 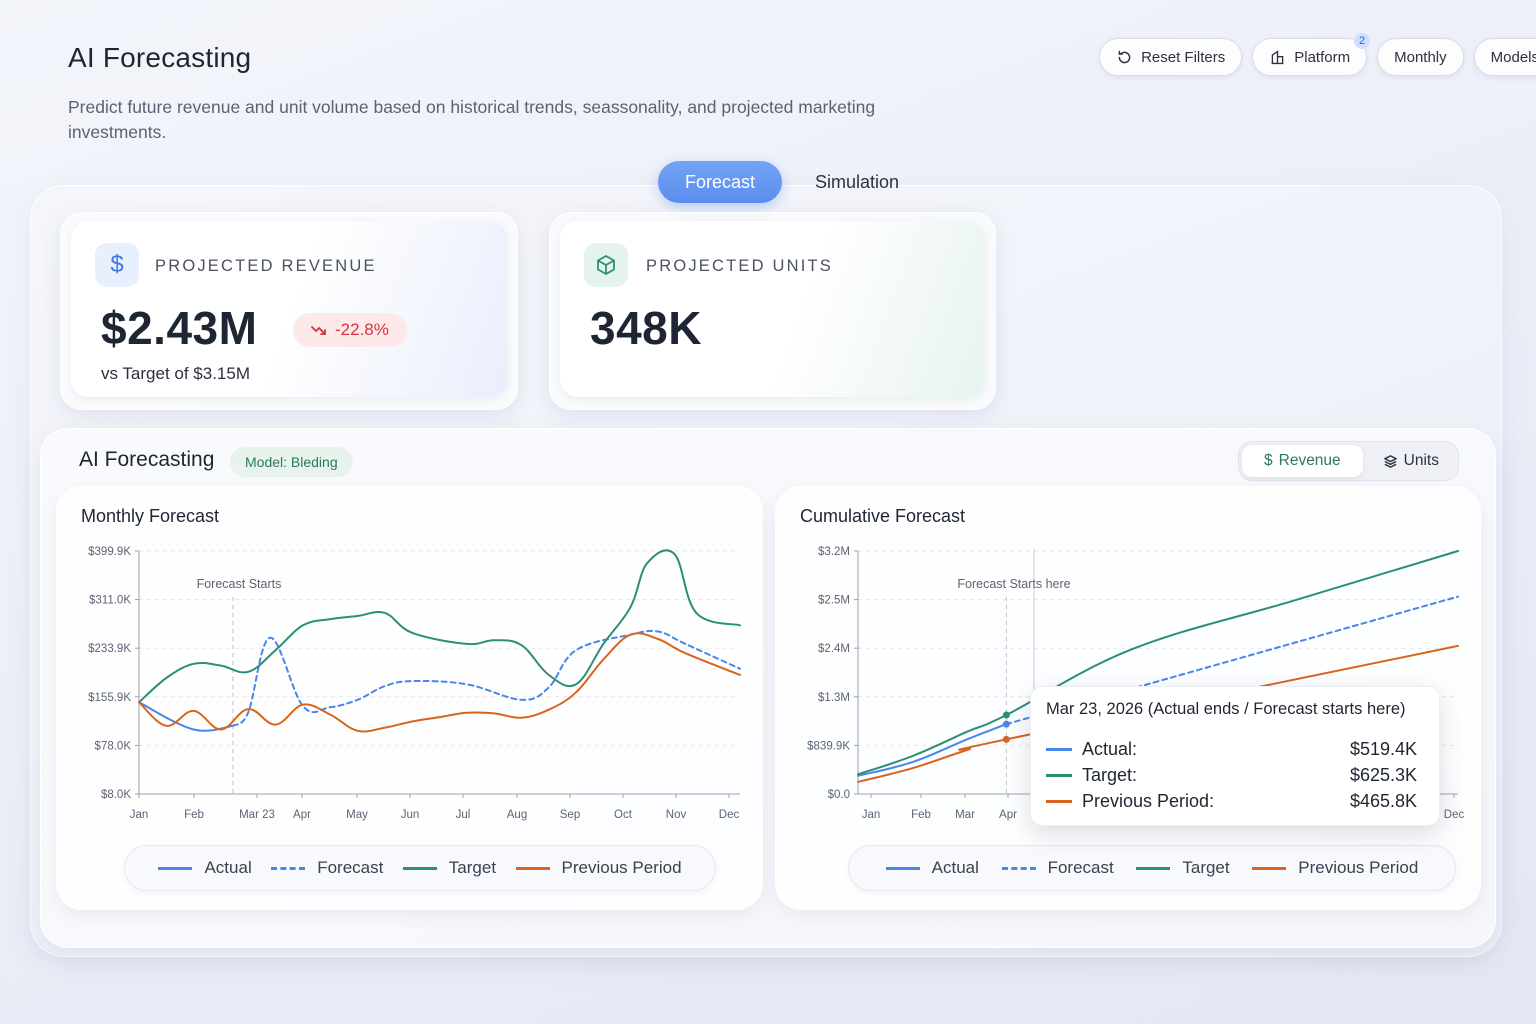 What do you see at coordinates (623, 815) in the screenshot?
I see `x-tick-label: Oct` at bounding box center [623, 815].